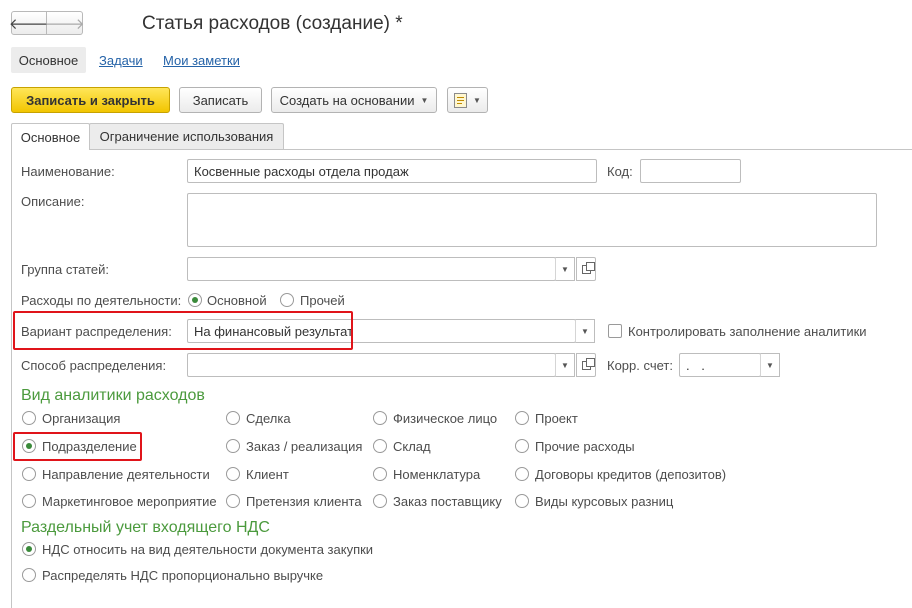 The width and height of the screenshot is (912, 608). What do you see at coordinates (145, 527) in the screenshot?
I see `vat-section-title: Раздельный учет входящего НДС` at bounding box center [145, 527].